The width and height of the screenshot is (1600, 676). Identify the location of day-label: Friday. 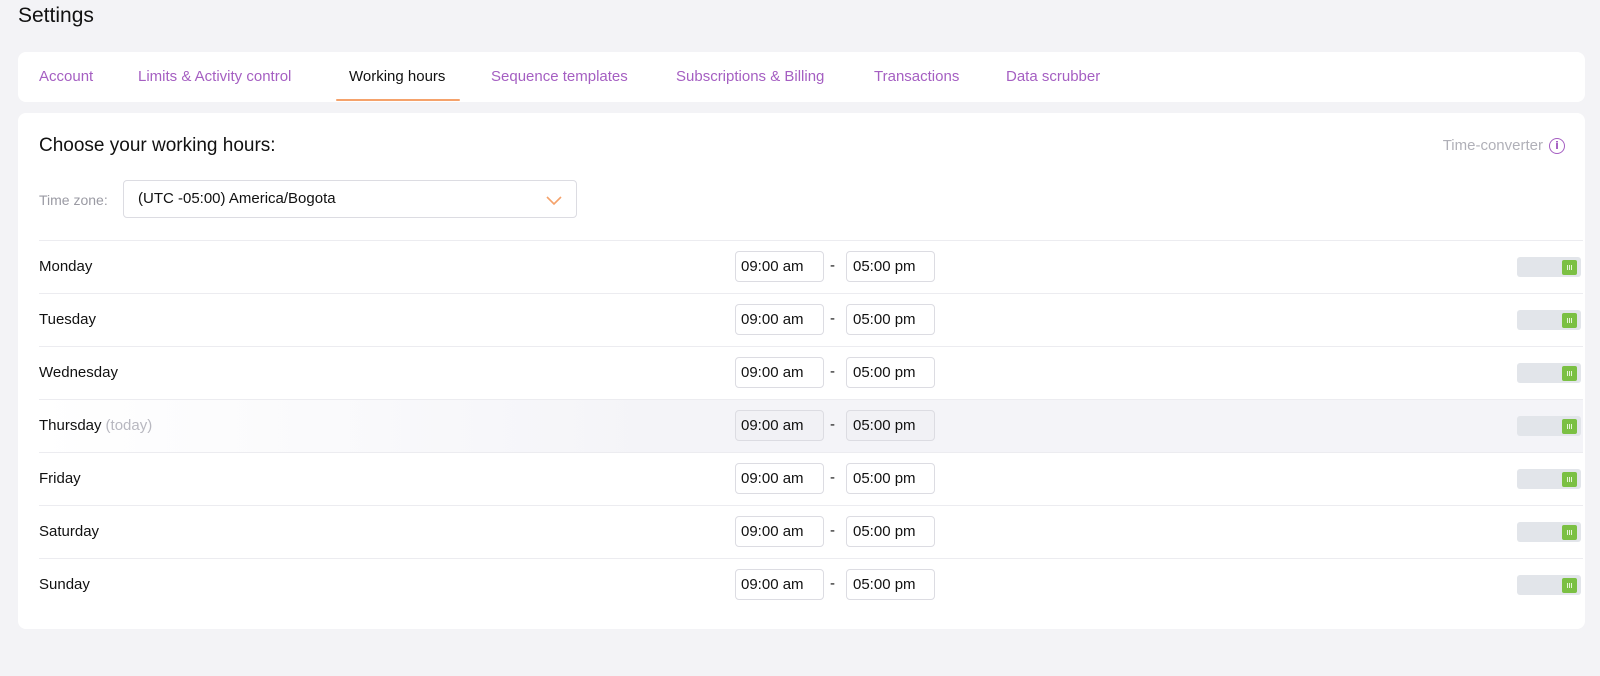
(60, 478).